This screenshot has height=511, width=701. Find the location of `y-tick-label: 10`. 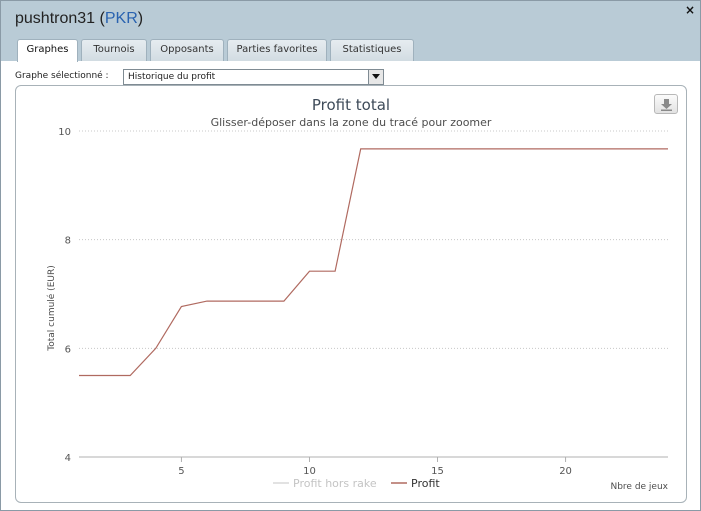

y-tick-label: 10 is located at coordinates (64, 132).